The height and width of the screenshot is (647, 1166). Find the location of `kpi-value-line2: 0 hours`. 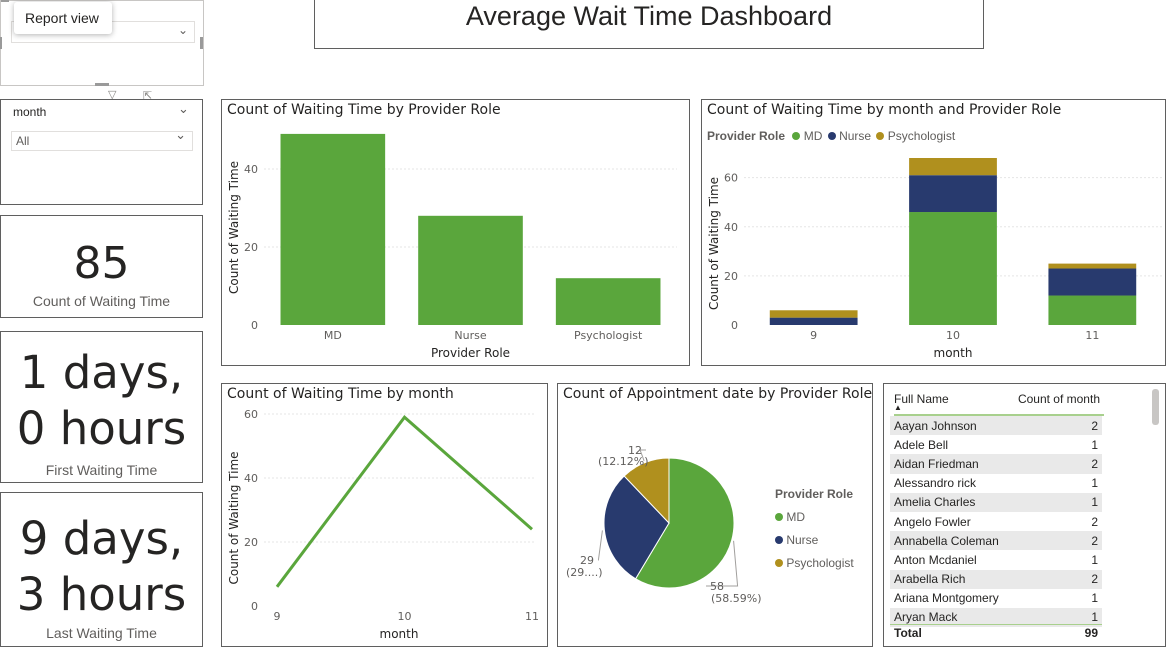

kpi-value-line2: 0 hours is located at coordinates (101, 428).